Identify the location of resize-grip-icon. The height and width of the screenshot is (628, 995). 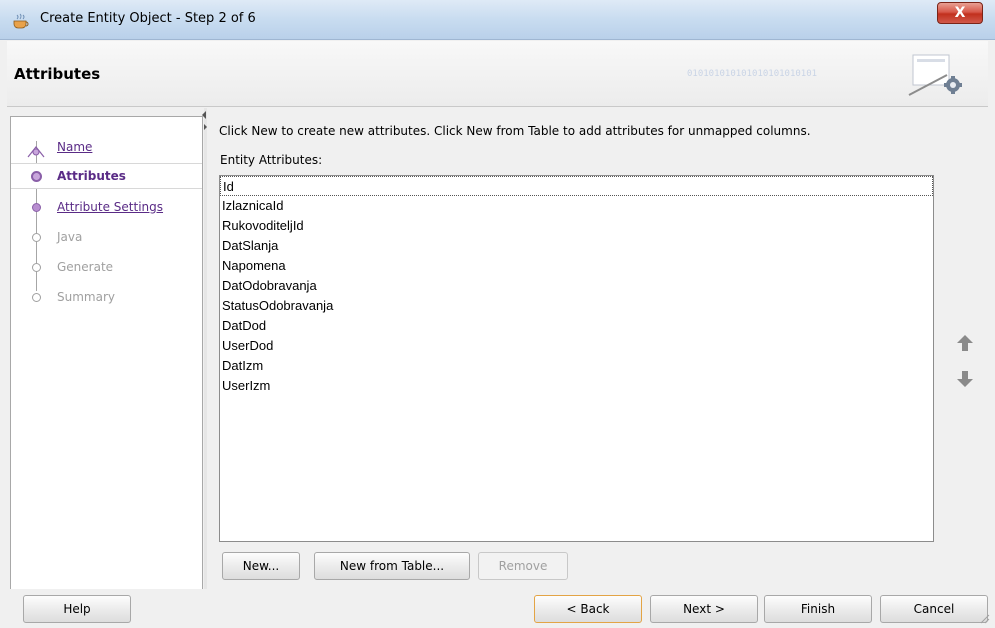
(984, 618).